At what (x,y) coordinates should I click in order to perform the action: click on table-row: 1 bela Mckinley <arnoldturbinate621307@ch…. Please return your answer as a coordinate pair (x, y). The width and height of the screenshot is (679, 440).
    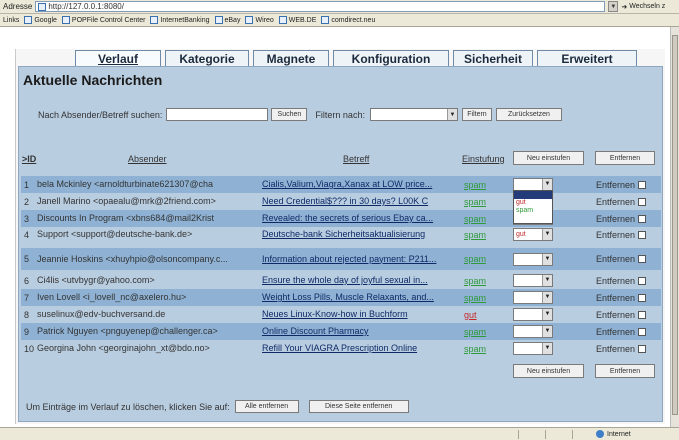
    Looking at the image, I should click on (341, 184).